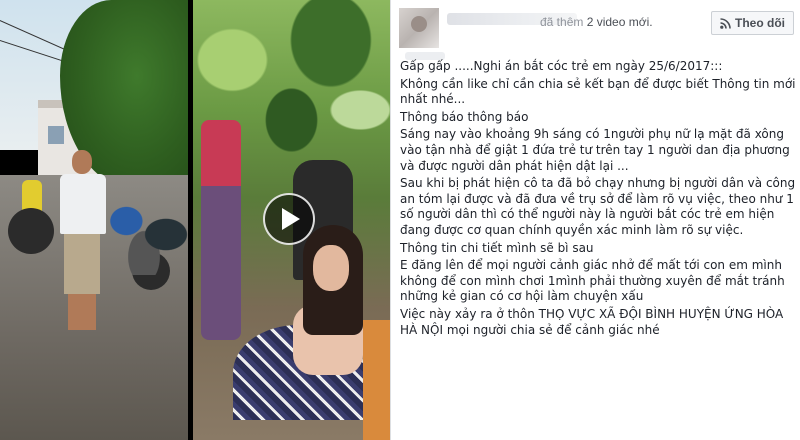 The width and height of the screenshot is (800, 440). I want to click on post-paragraph: Thông tin chi tiết mình sẽ bì sau, so click(497, 247).